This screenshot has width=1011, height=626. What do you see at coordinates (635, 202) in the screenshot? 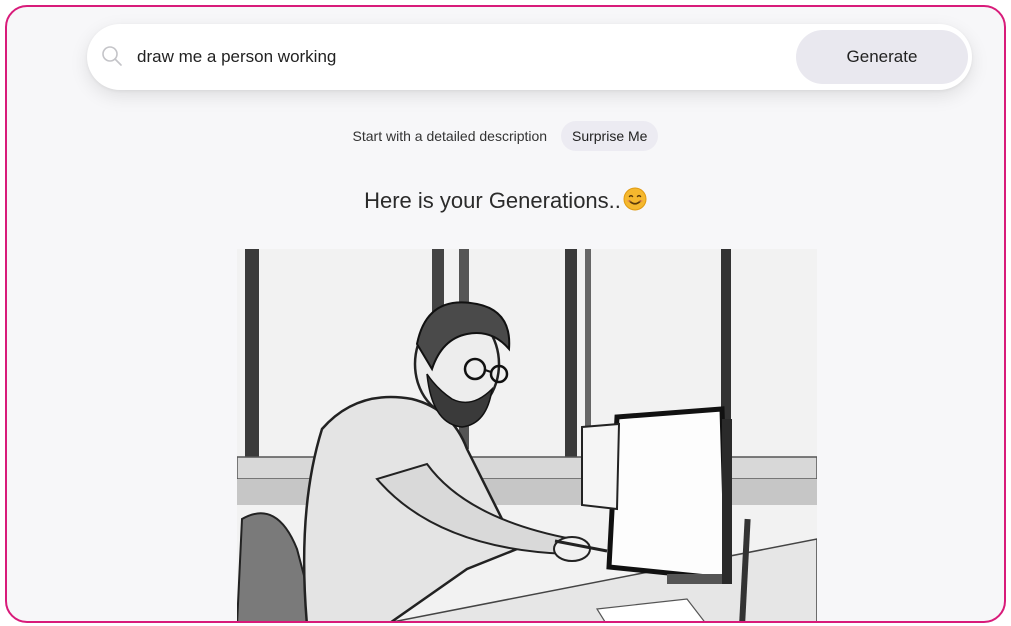
I see `smiling-face-icon` at bounding box center [635, 202].